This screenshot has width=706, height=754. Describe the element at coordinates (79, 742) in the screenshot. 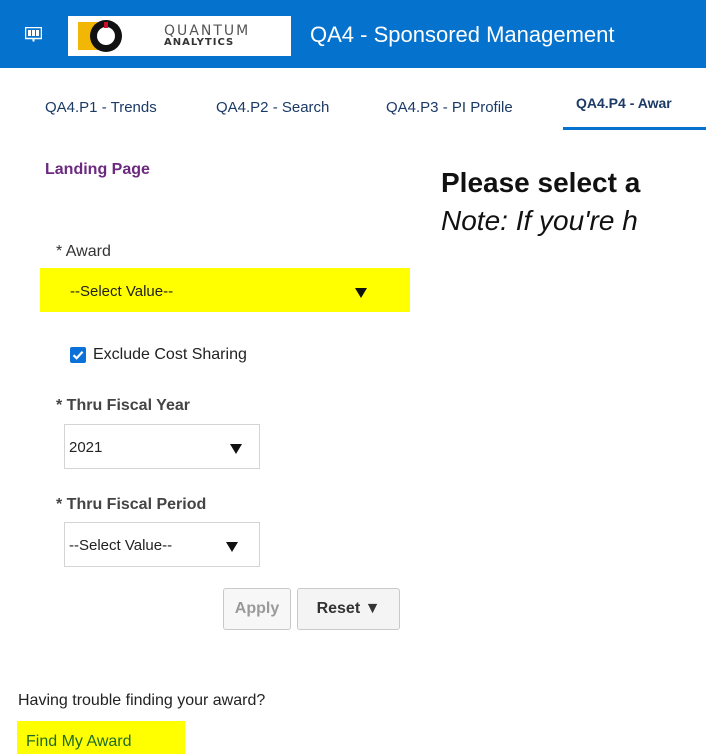

I see `find-my-award-link: Find My Award` at that location.